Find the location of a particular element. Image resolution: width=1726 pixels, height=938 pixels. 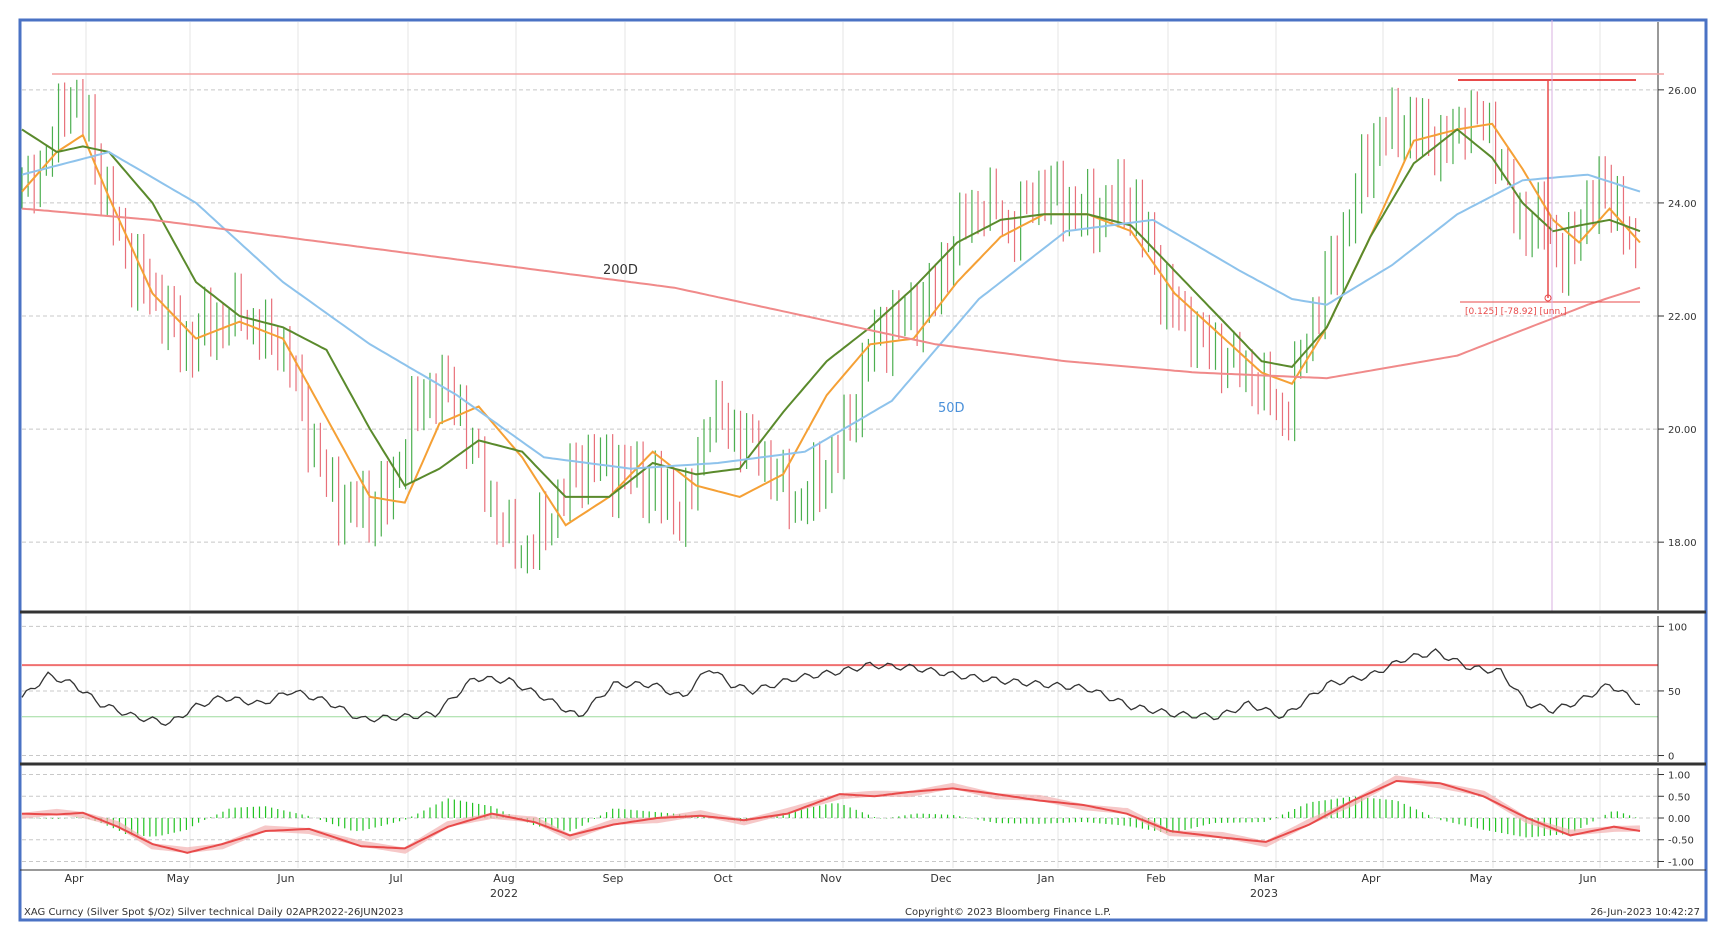

footer-right: 26-Jun-2023 10:42:27 is located at coordinates (1645, 912).